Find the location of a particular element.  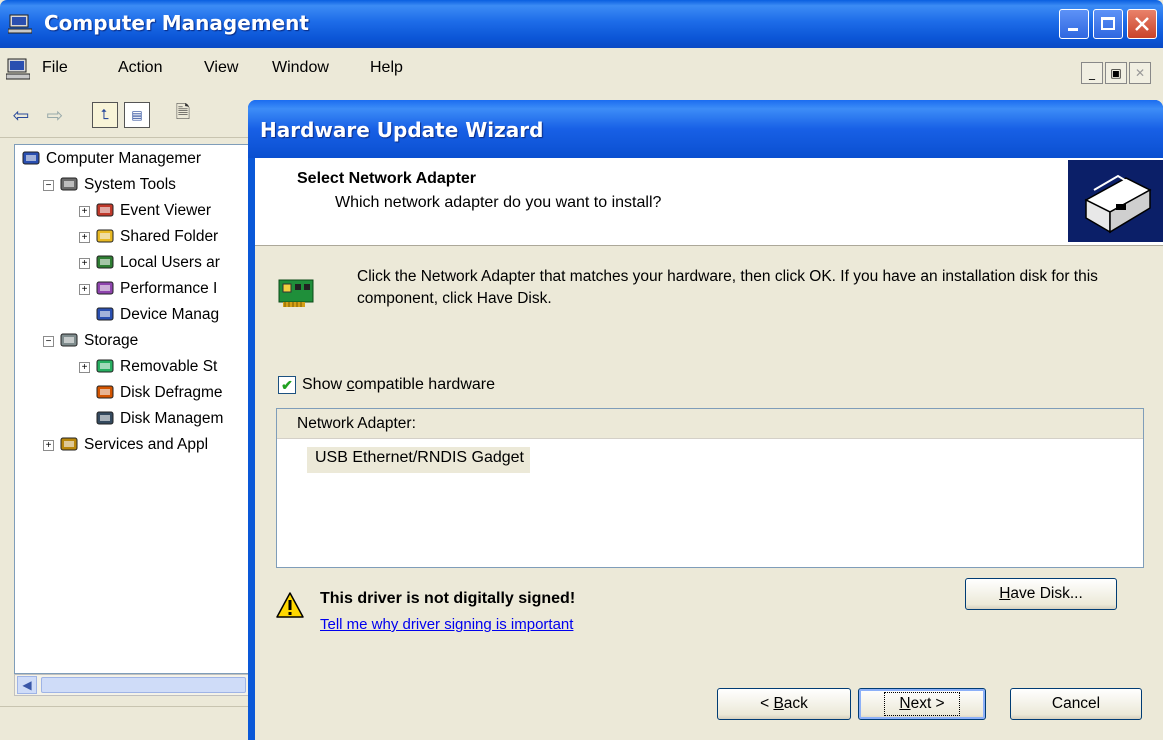

back-arrow-icon: ⇦ is located at coordinates (21, 115).